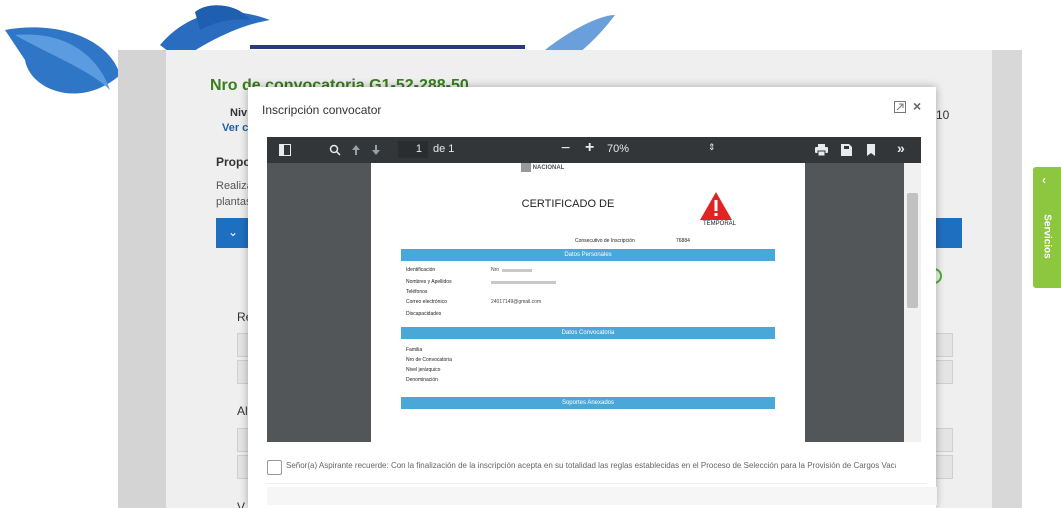 The width and height of the screenshot is (1061, 508). Describe the element at coordinates (588, 333) in the screenshot. I see `section-datos-convocatoria: Datos Convocatoria` at that location.